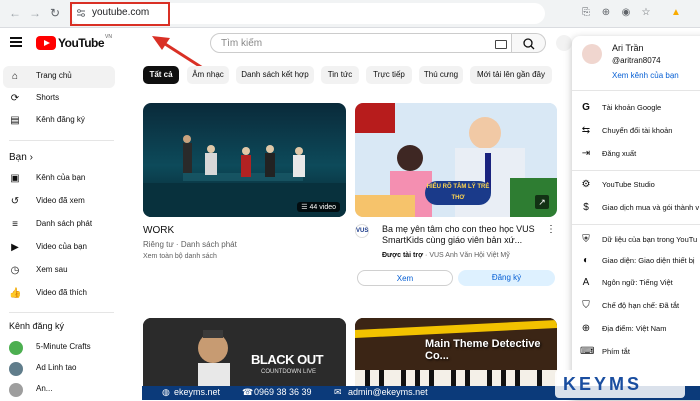 This screenshot has height=401, width=700. What do you see at coordinates (586, 207) in the screenshot?
I see `dollar-icon: $` at bounding box center [586, 207].